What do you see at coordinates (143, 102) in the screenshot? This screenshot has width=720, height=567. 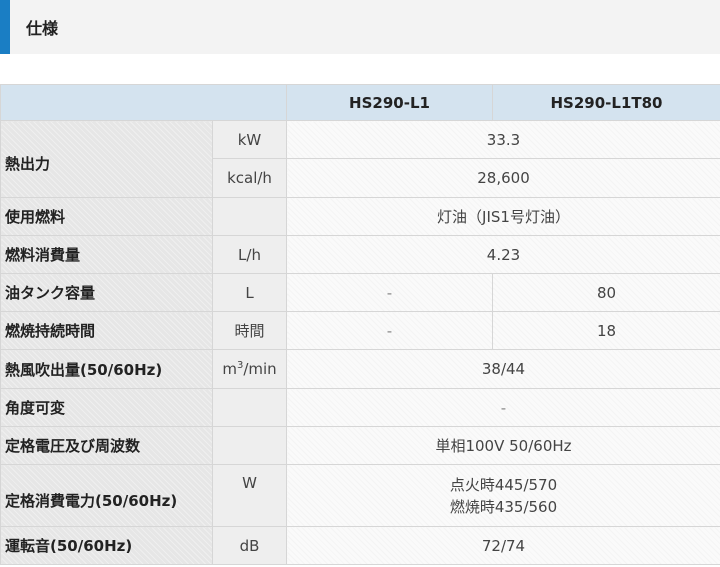 I see `header-blank-cell` at bounding box center [143, 102].